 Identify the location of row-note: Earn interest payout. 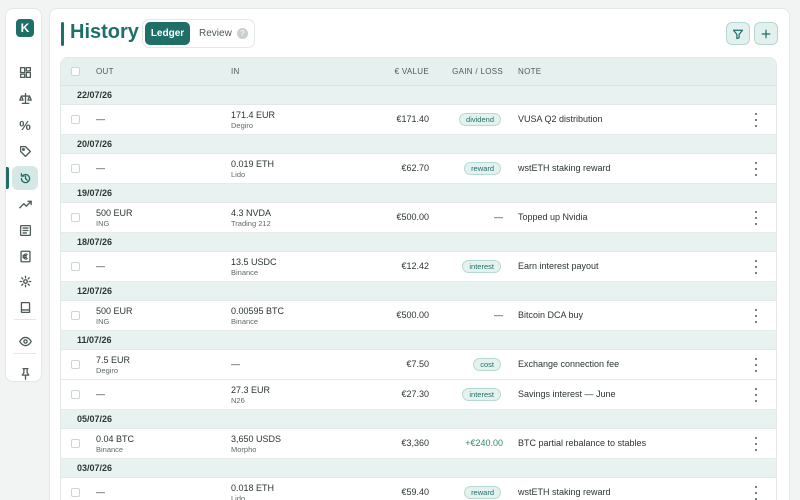
(558, 266).